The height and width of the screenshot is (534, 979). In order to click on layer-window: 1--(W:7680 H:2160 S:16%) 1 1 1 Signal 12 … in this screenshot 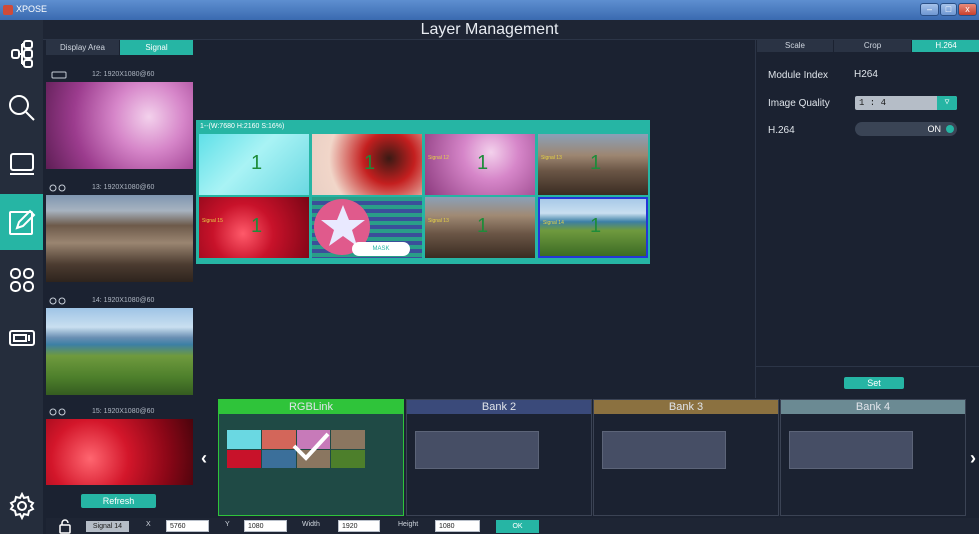, I will do `click(423, 192)`.